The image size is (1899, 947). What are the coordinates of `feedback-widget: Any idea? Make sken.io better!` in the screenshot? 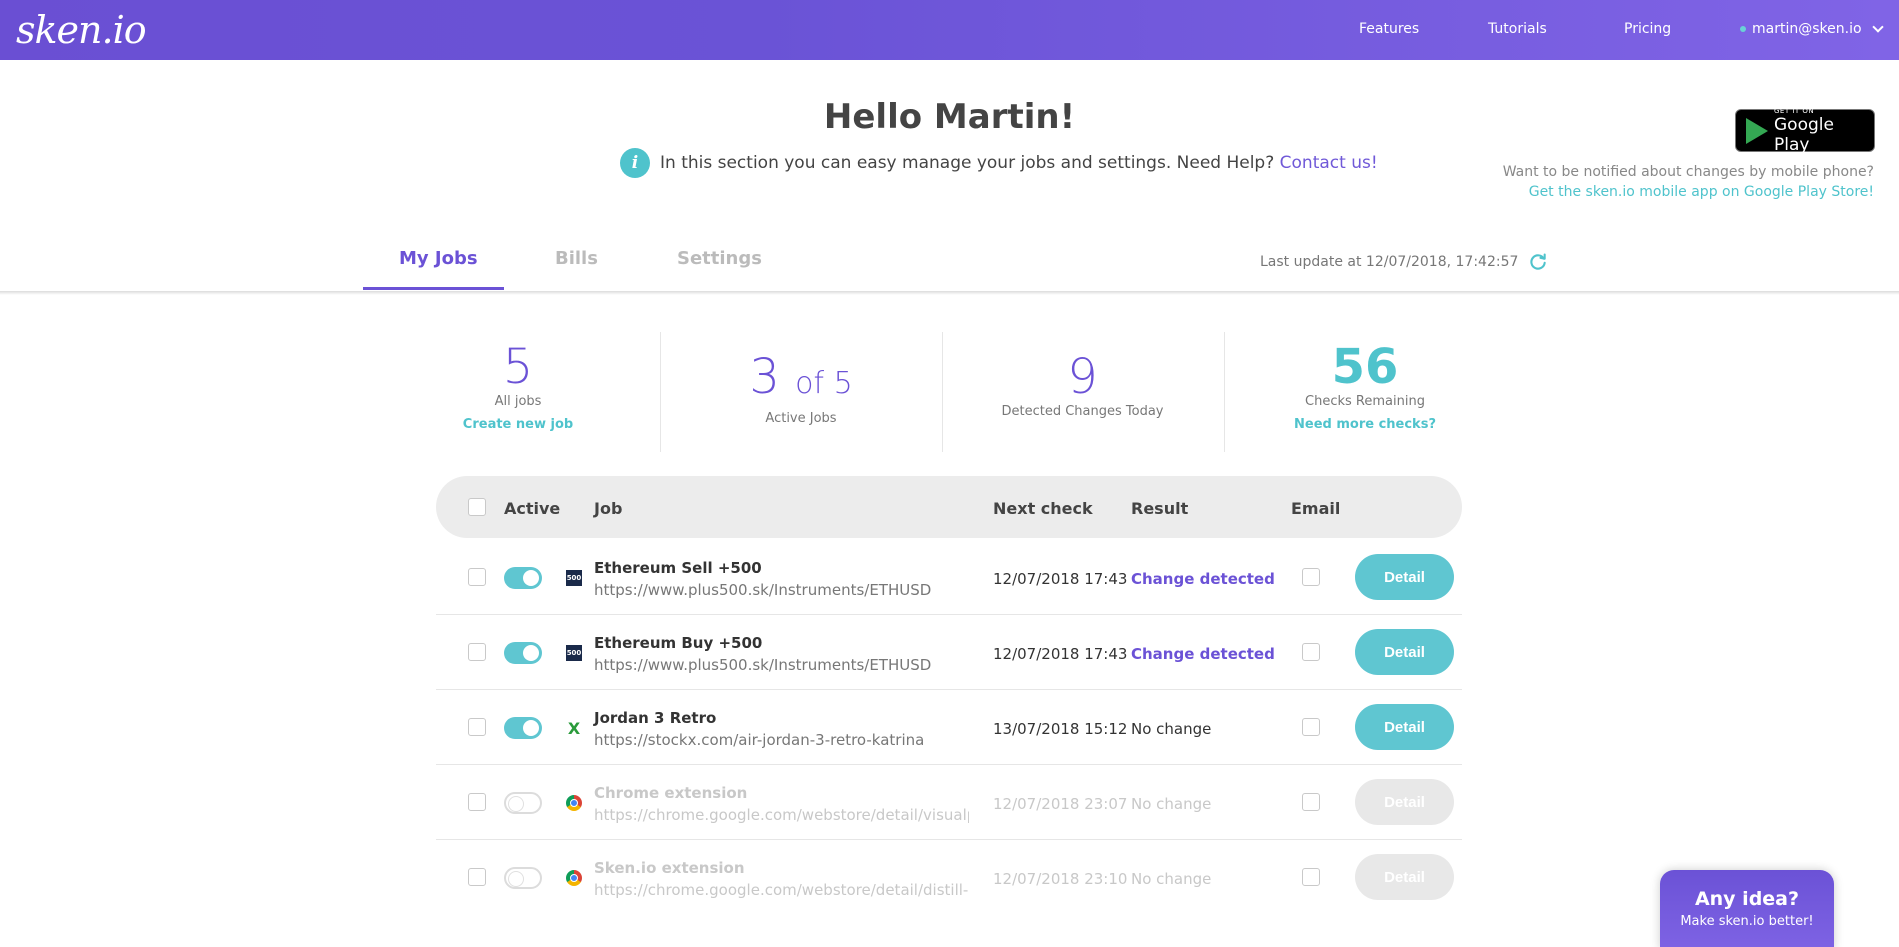 It's located at (1747, 908).